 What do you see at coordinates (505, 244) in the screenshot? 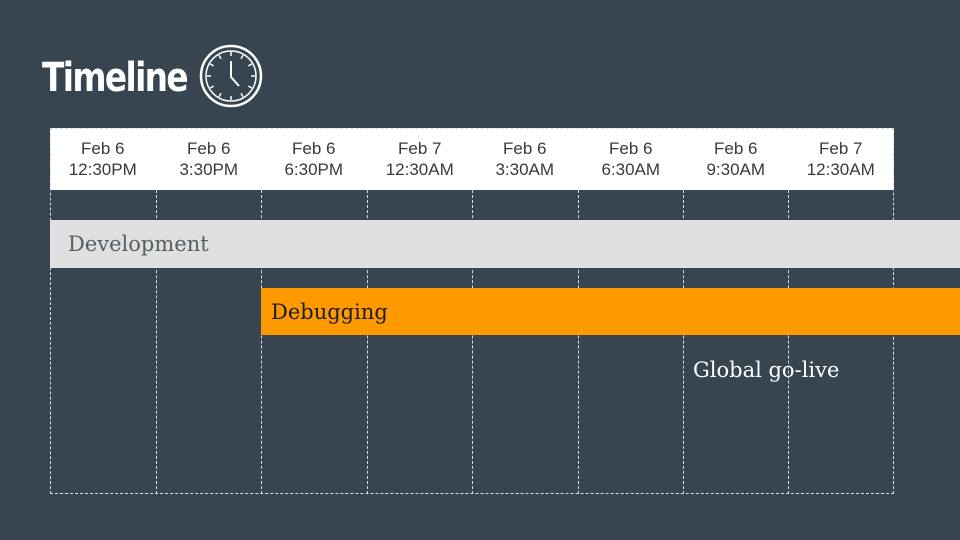
I see `task-bar-development: Development` at bounding box center [505, 244].